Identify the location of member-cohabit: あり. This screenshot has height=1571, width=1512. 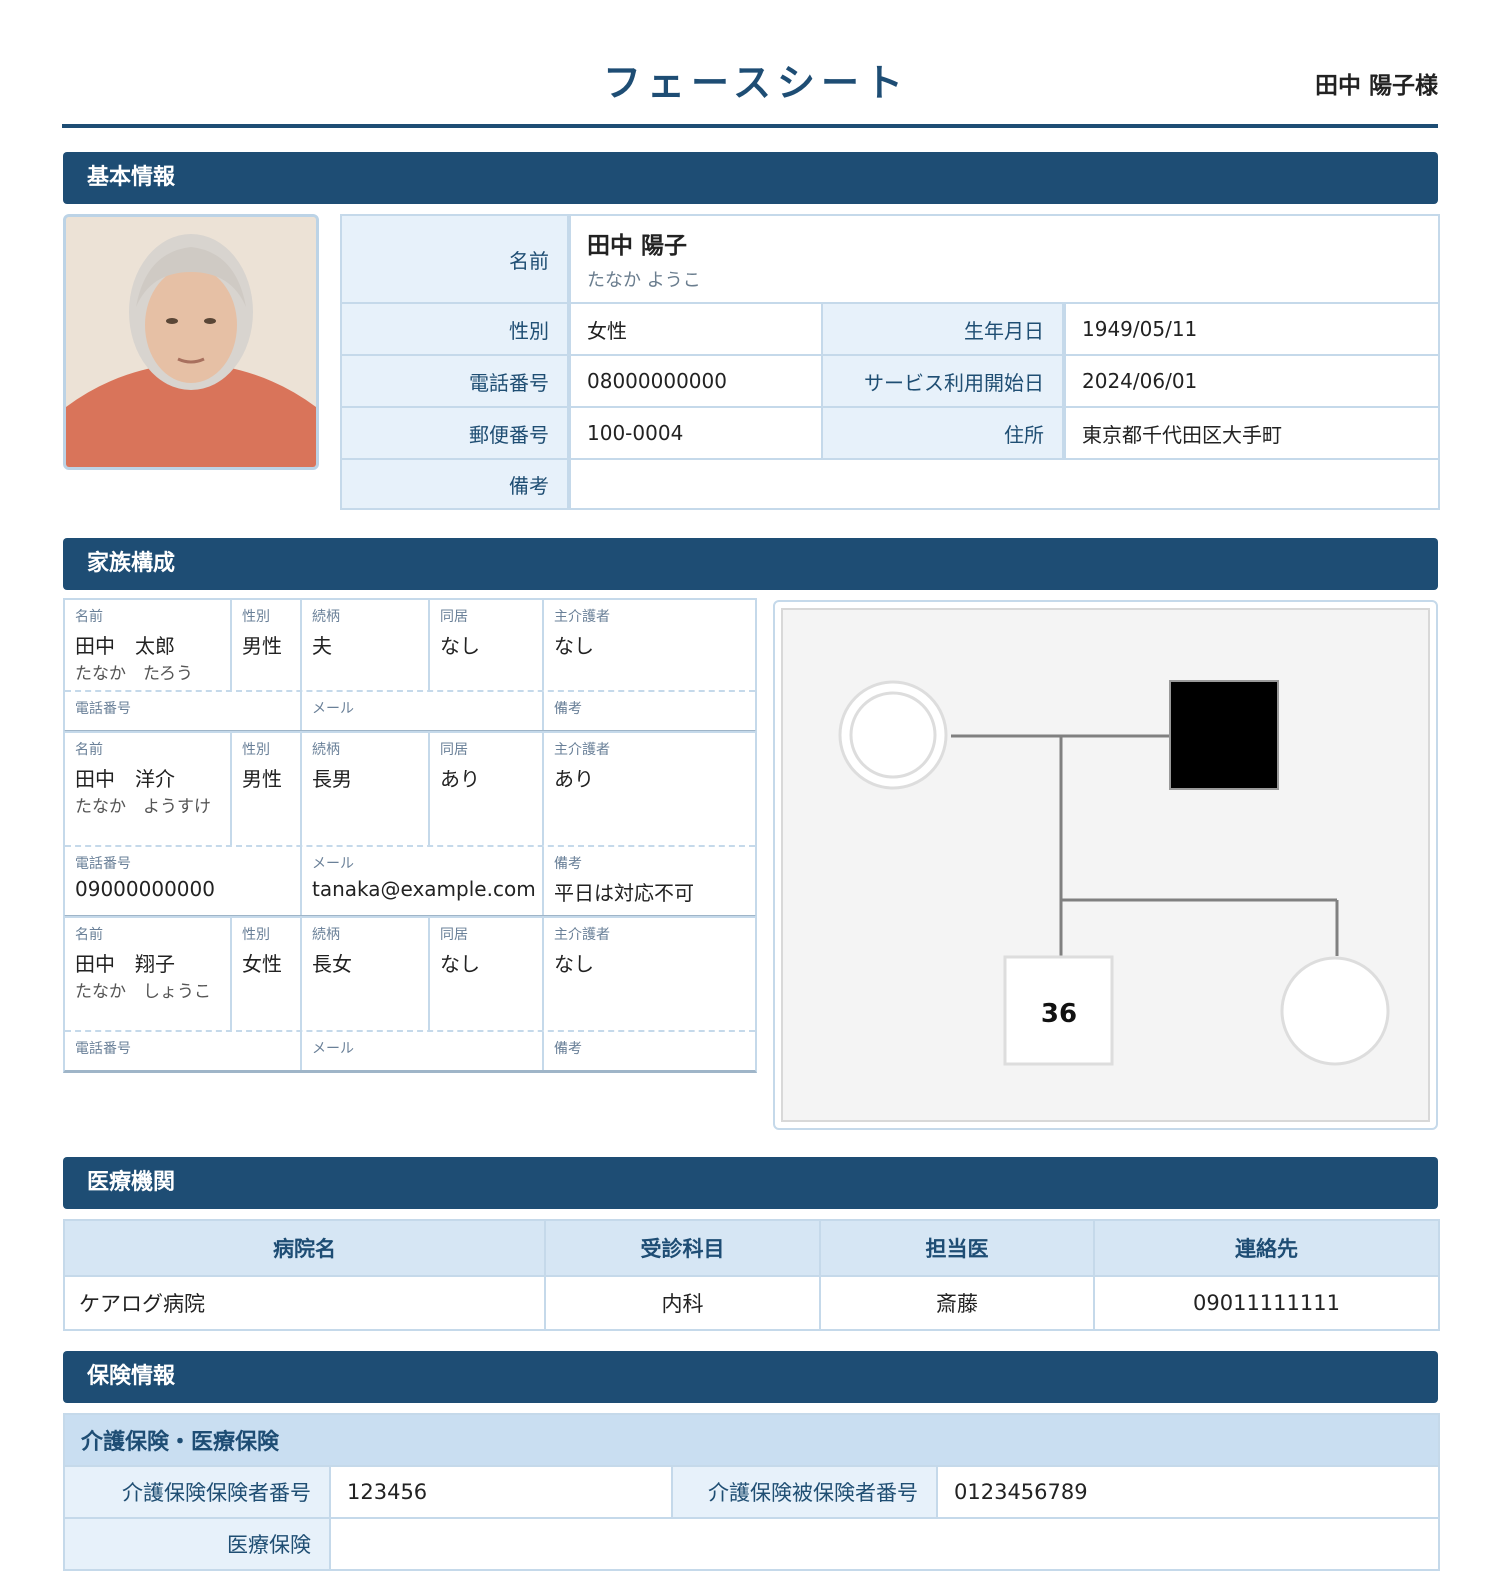
(460, 779).